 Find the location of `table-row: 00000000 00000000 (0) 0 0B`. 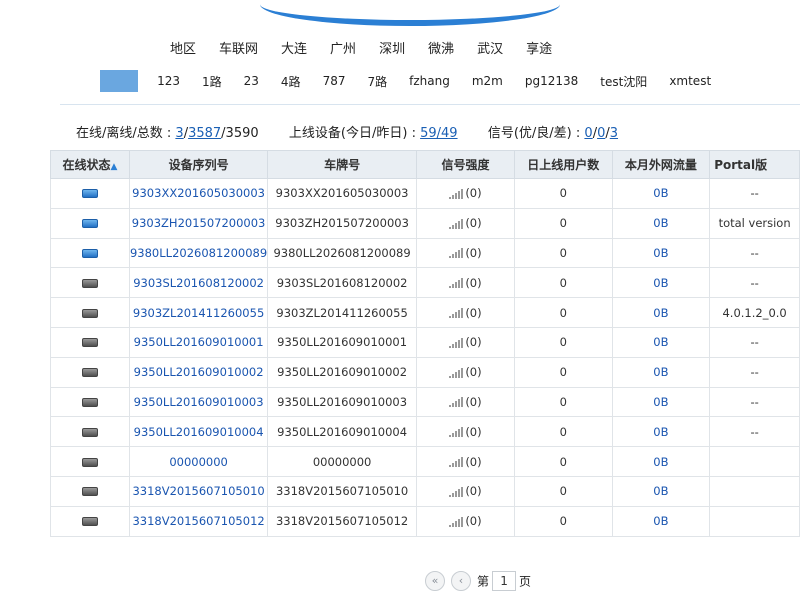

table-row: 00000000 00000000 (0) 0 0B is located at coordinates (425, 461).